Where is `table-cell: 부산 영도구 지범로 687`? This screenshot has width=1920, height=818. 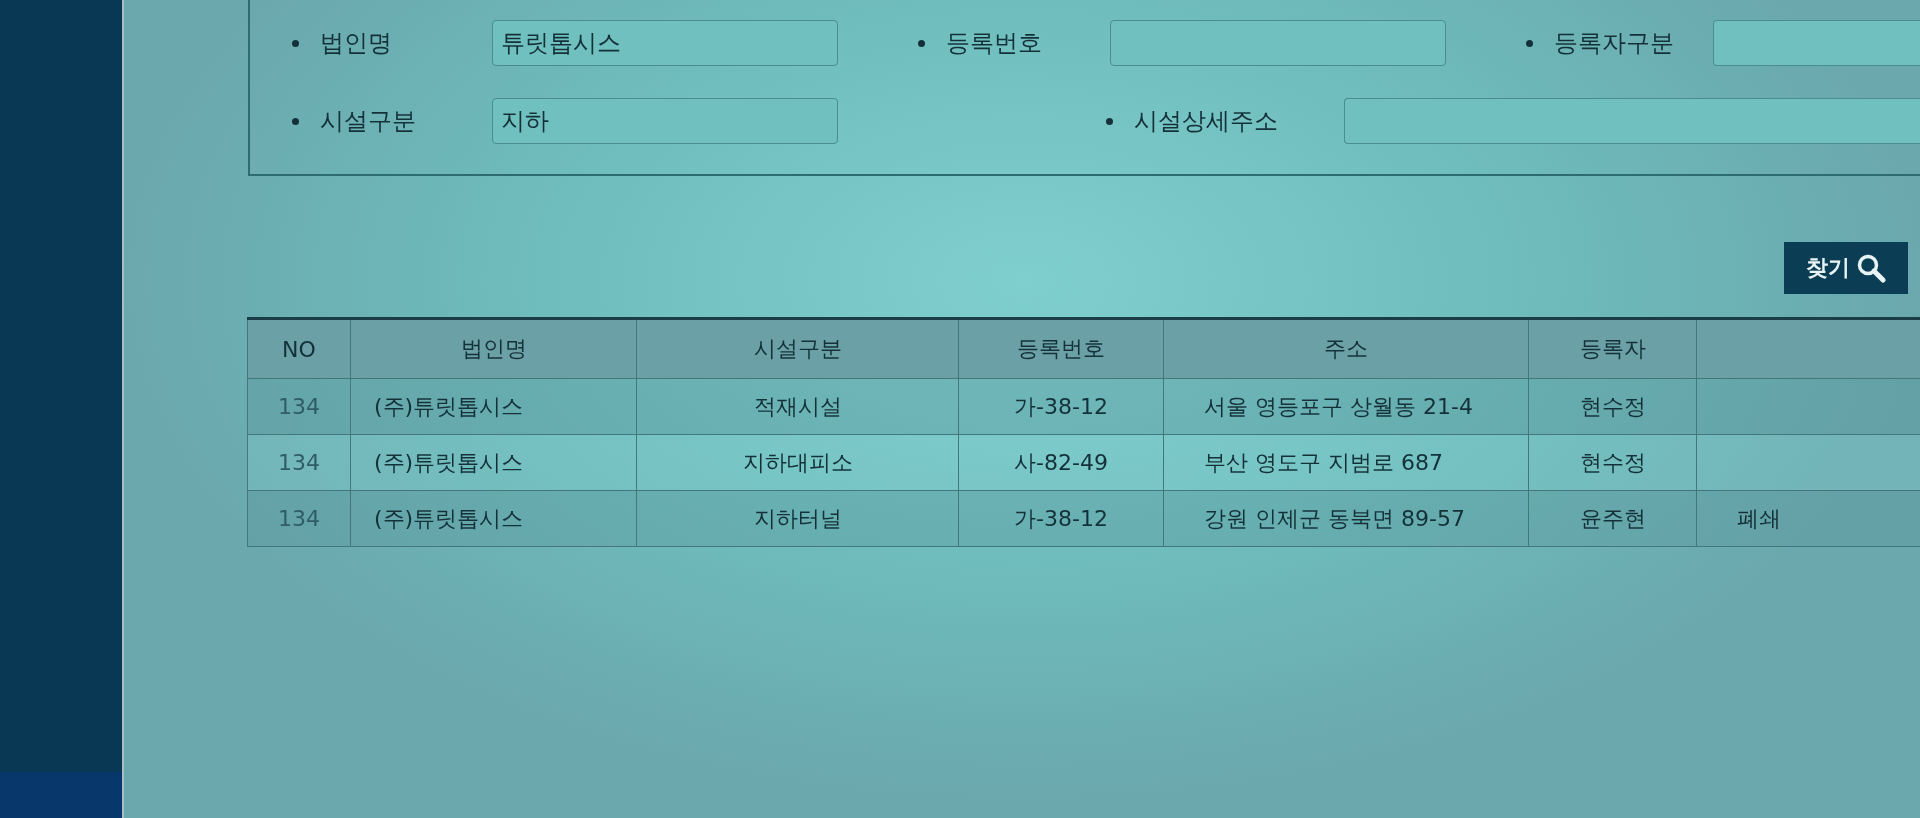 table-cell: 부산 영도구 지범로 687 is located at coordinates (1323, 462).